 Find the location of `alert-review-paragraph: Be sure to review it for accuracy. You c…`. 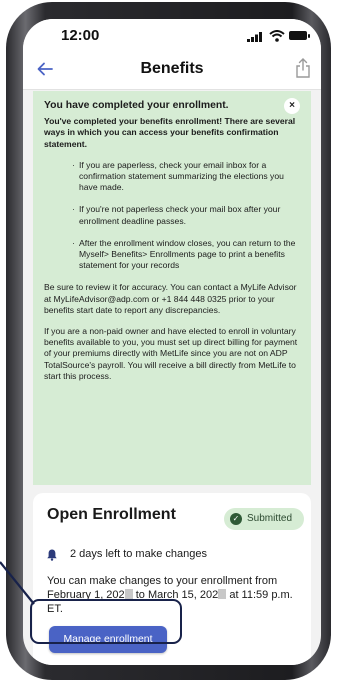

alert-review-paragraph: Be sure to review it for accuracy. You c… is located at coordinates (170, 298).